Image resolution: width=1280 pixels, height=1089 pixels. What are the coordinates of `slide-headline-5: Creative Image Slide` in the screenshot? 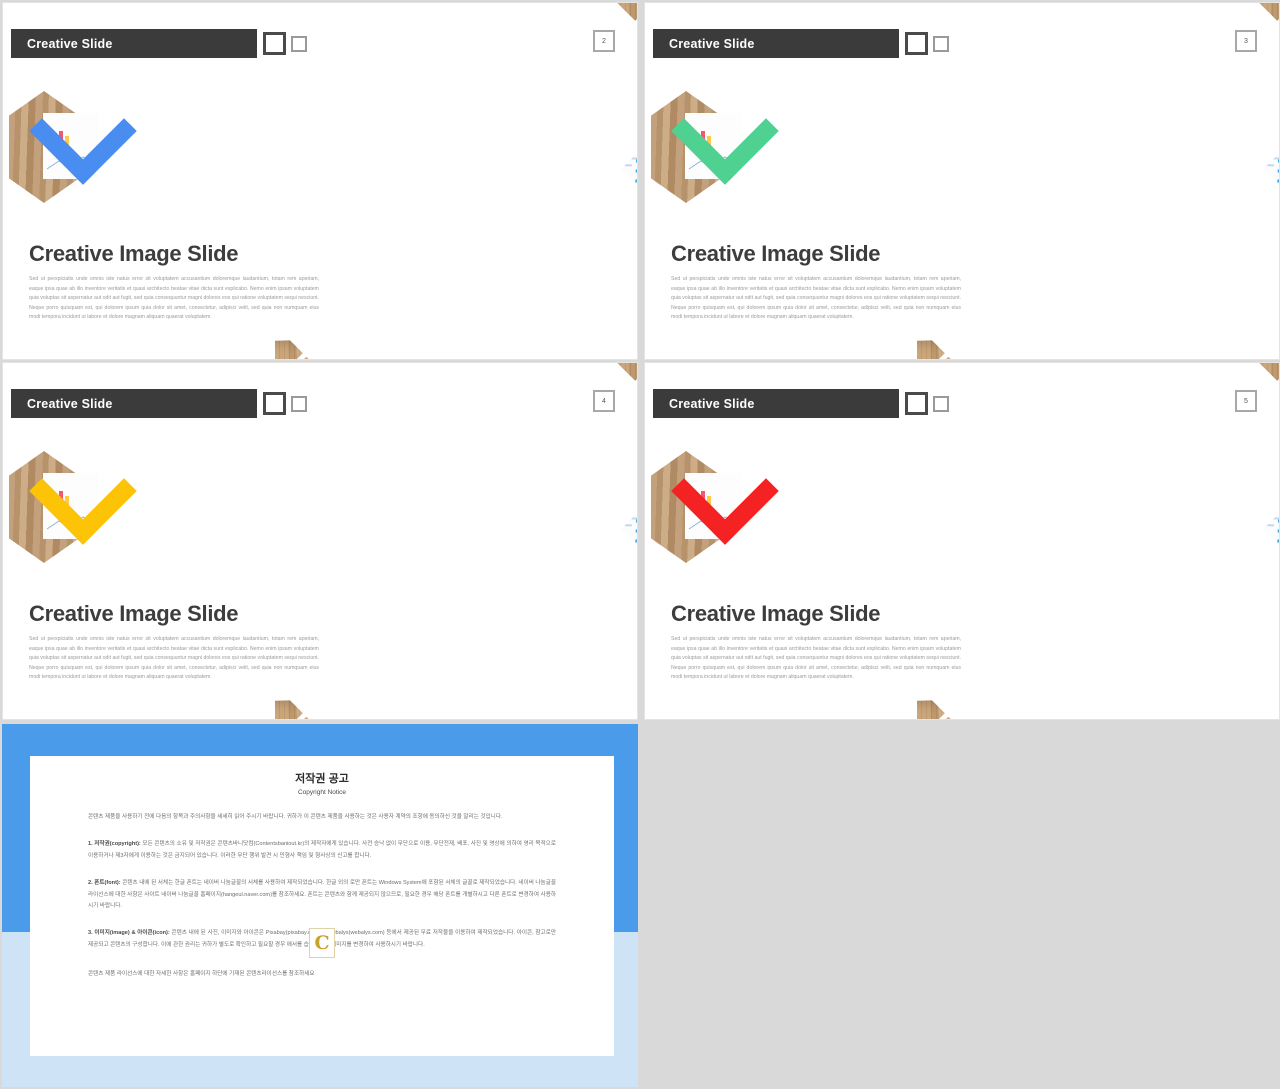 It's located at (776, 613).